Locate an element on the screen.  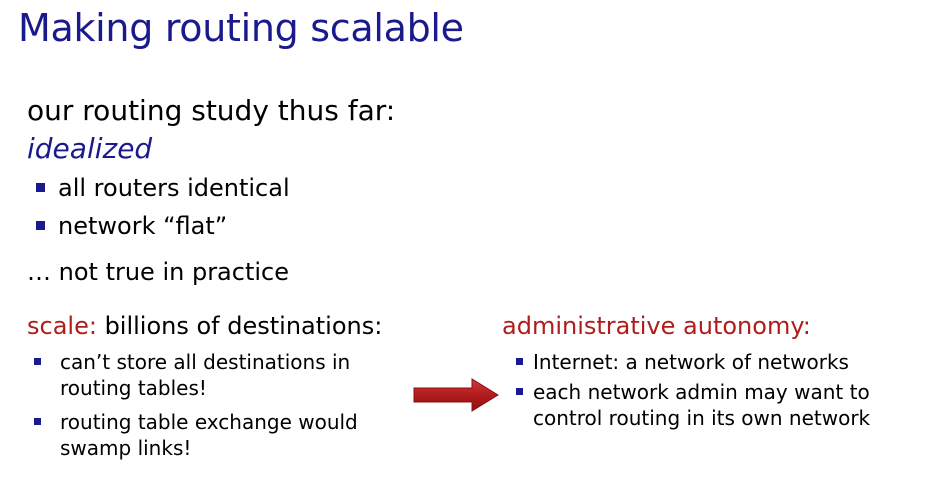
list-item-text: Internet: a network of networks is located at coordinates (691, 362).